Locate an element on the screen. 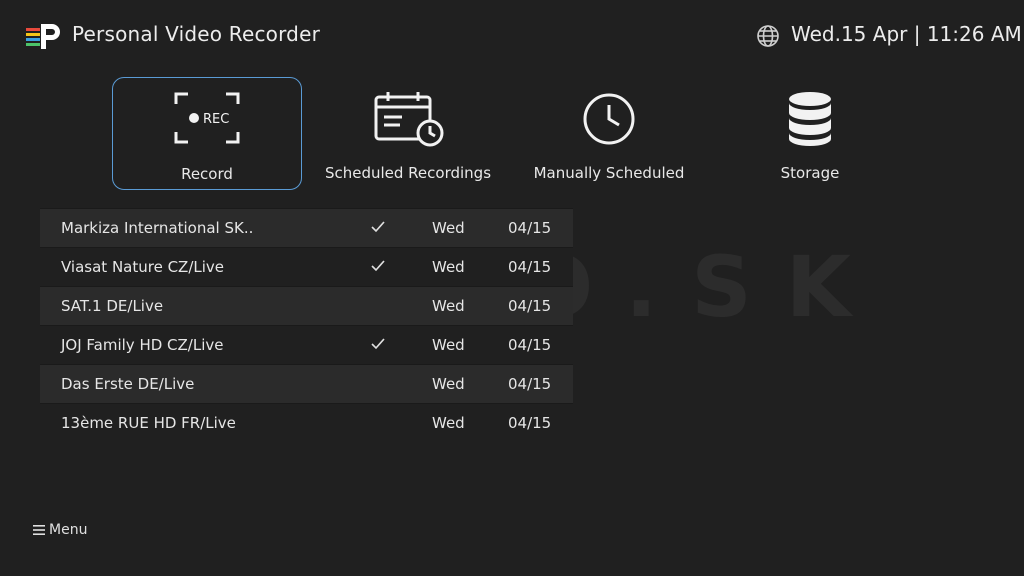 The width and height of the screenshot is (1024, 576). recording-channel: Viasat Nature CZ/Live is located at coordinates (143, 267).